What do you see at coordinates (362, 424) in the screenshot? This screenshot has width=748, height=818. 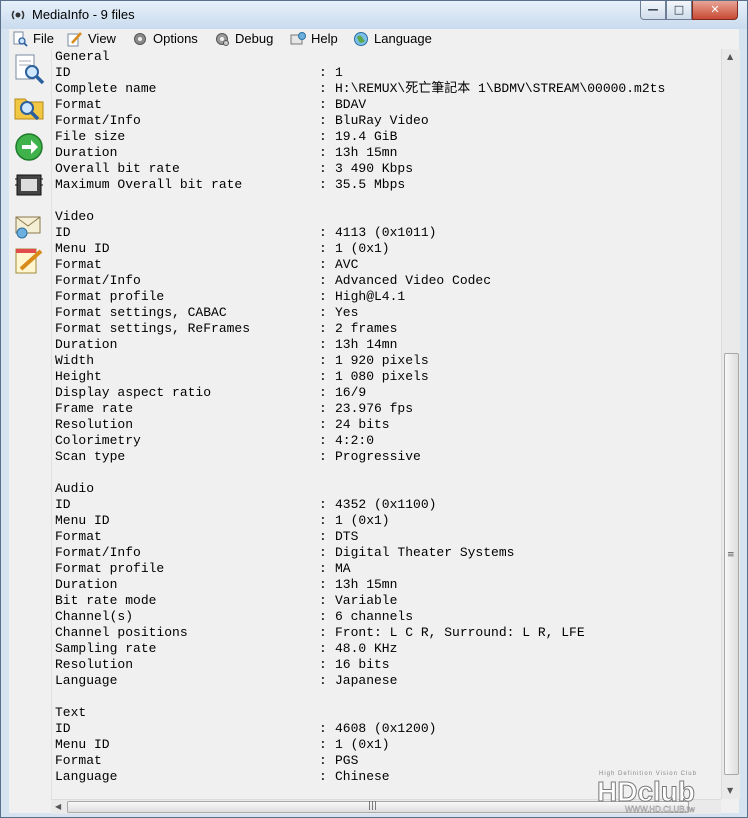 I see `field-value: 24 bits` at bounding box center [362, 424].